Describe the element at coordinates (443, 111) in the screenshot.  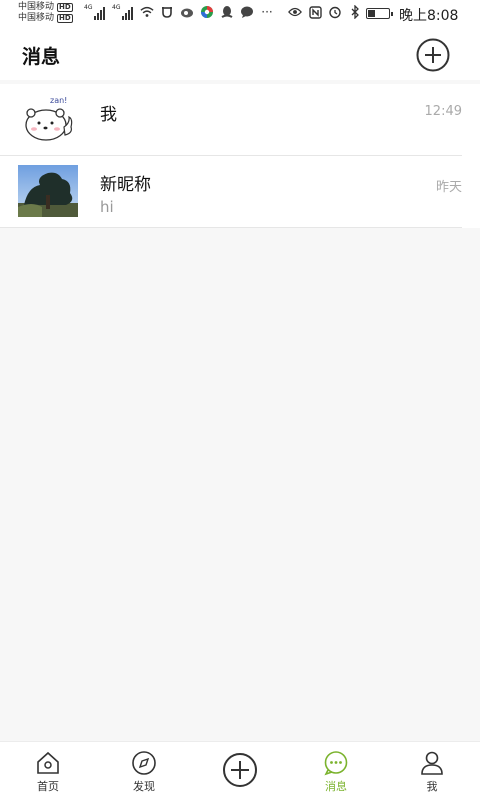
I see `conversation-time: 12:49` at that location.